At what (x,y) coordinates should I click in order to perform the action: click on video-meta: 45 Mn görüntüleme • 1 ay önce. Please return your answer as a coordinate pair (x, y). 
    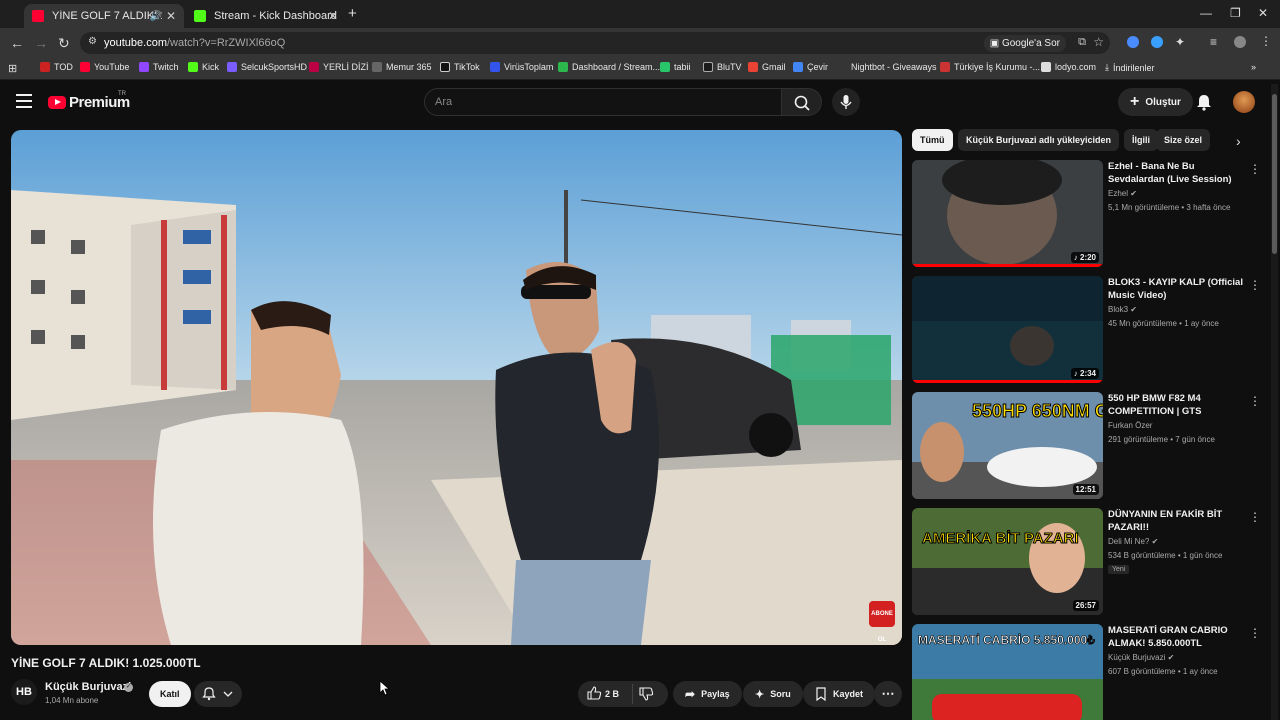
    Looking at the image, I should click on (1163, 323).